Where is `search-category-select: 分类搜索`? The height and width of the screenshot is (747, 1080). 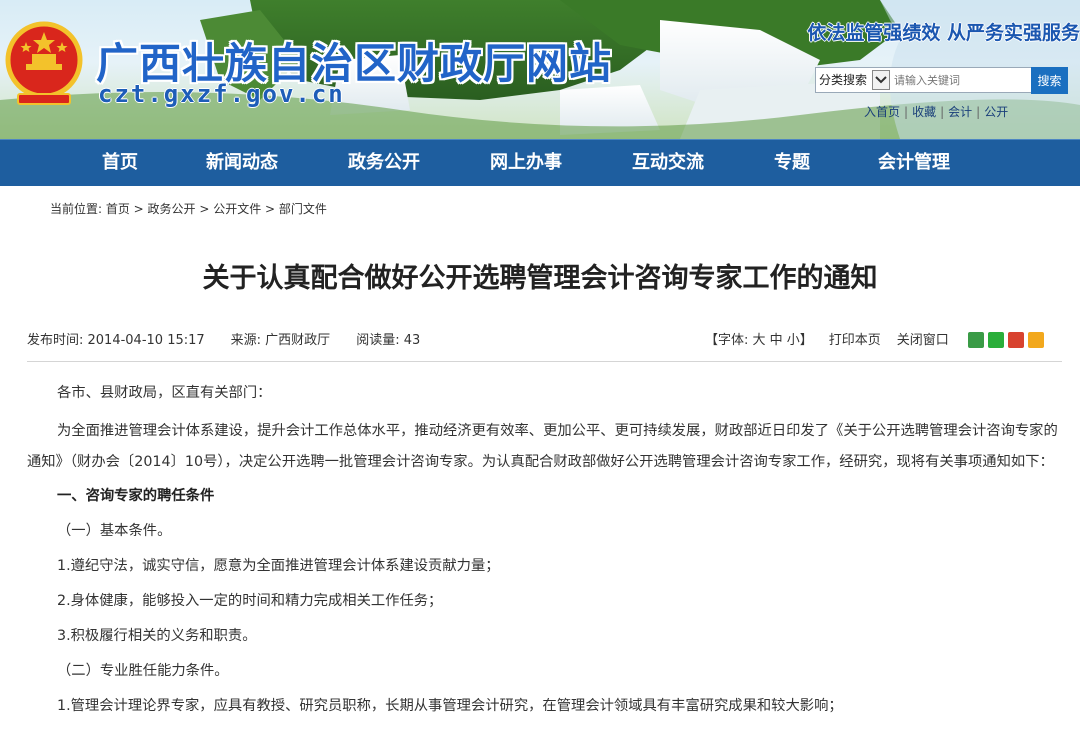 search-category-select: 分类搜索 is located at coordinates (844, 80).